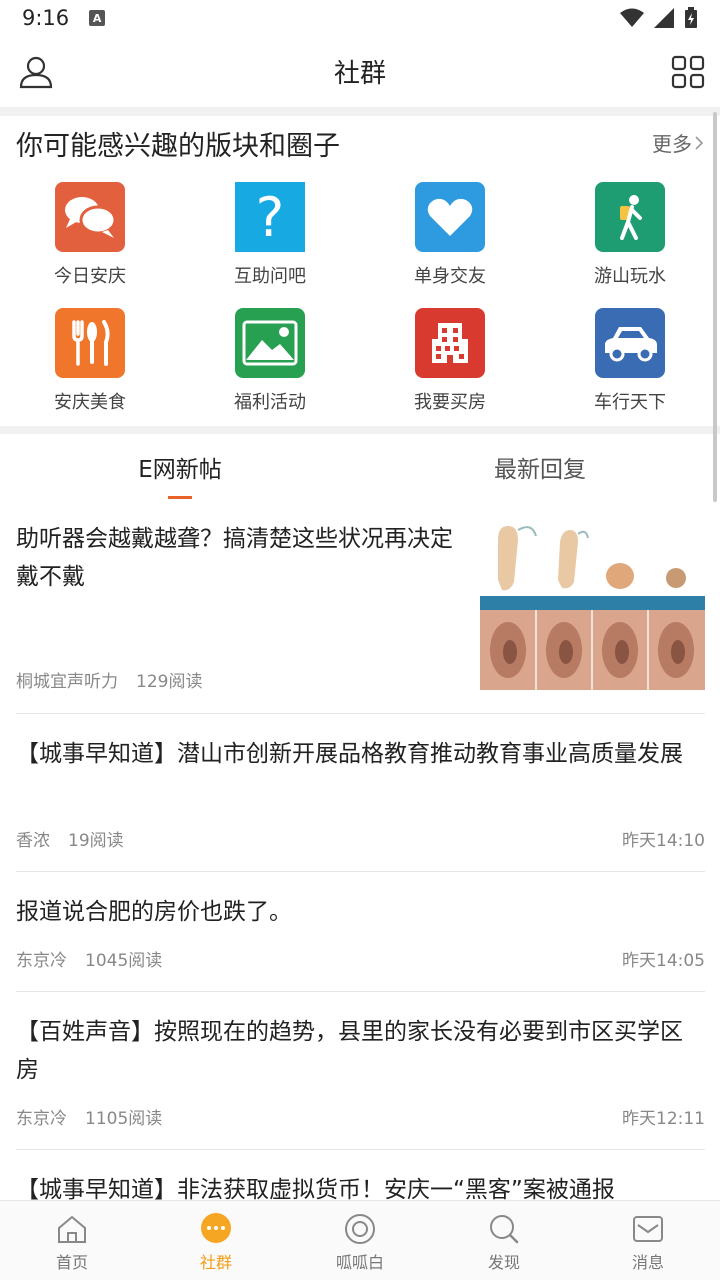 This screenshot has height=1280, width=720. Describe the element at coordinates (96, 841) in the screenshot. I see `post-reads: 19阅读` at that location.